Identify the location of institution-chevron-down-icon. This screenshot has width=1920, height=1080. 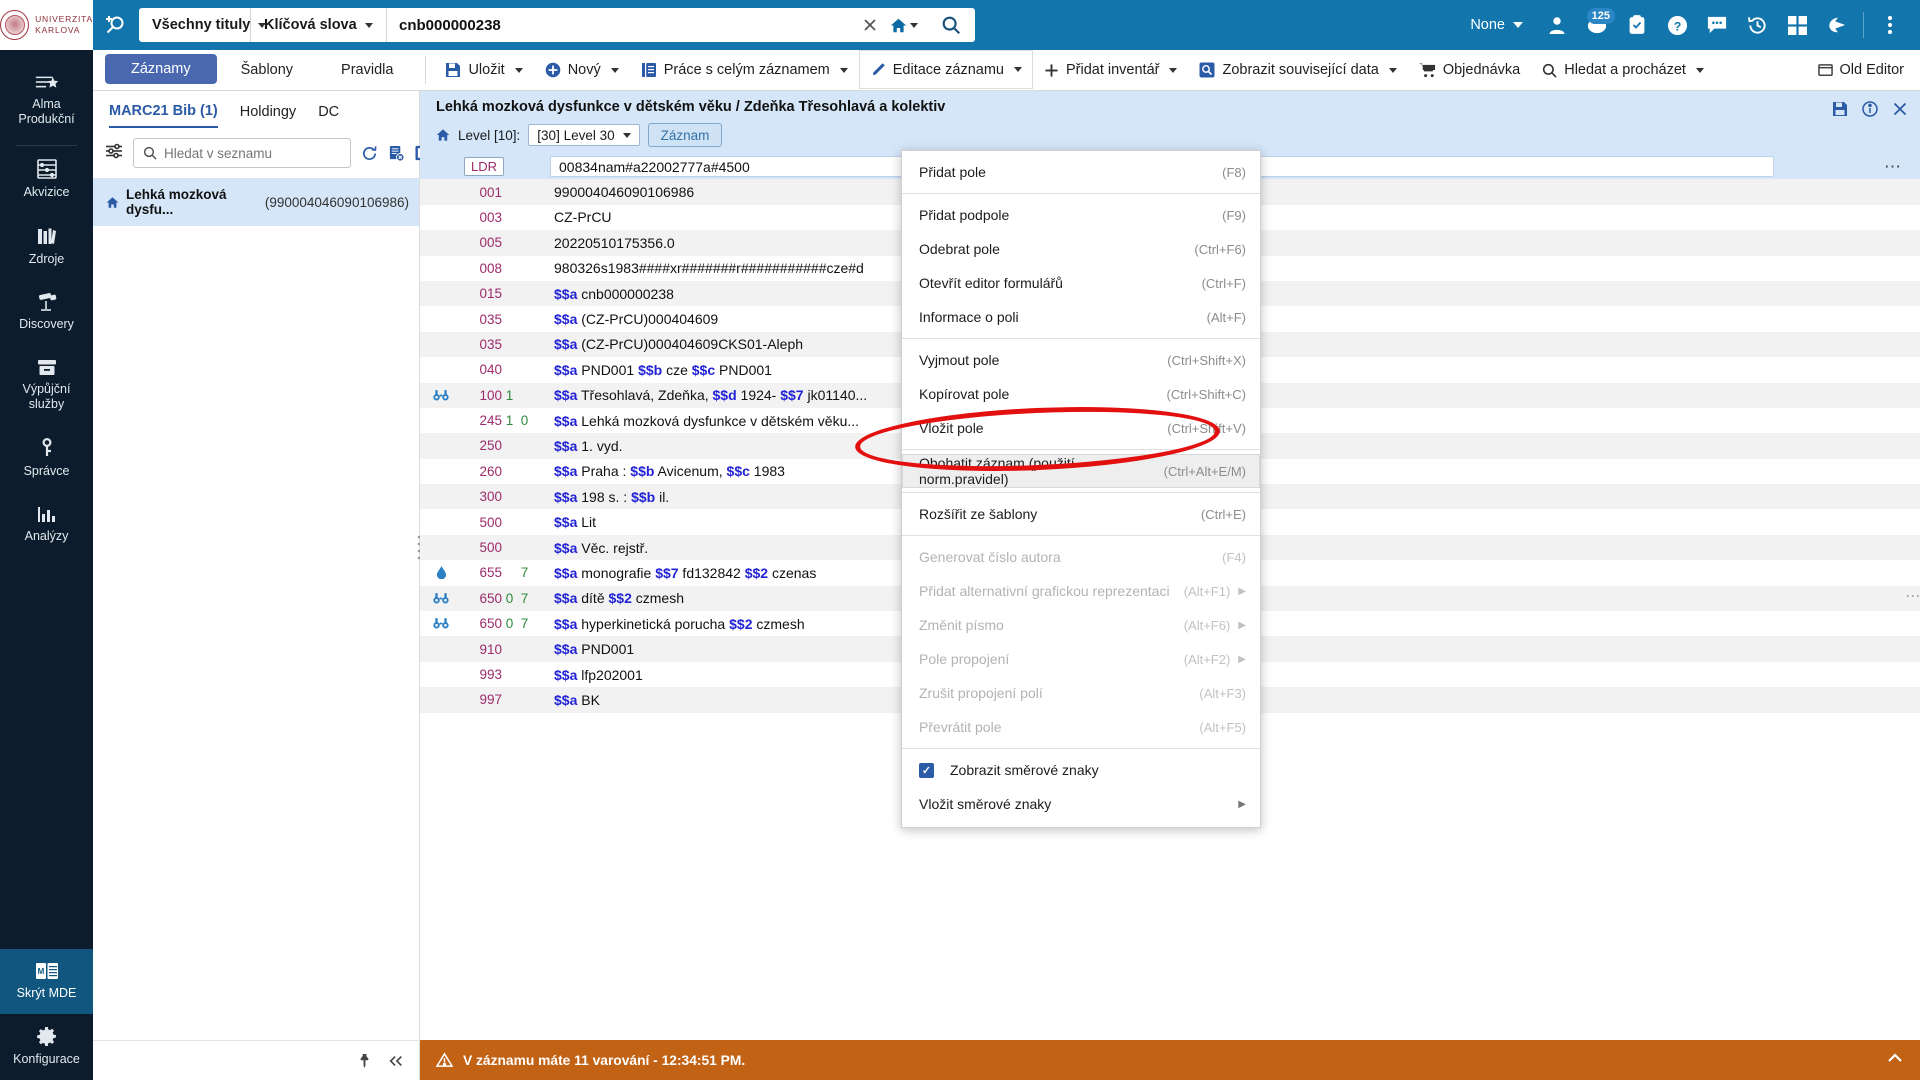
(1518, 25).